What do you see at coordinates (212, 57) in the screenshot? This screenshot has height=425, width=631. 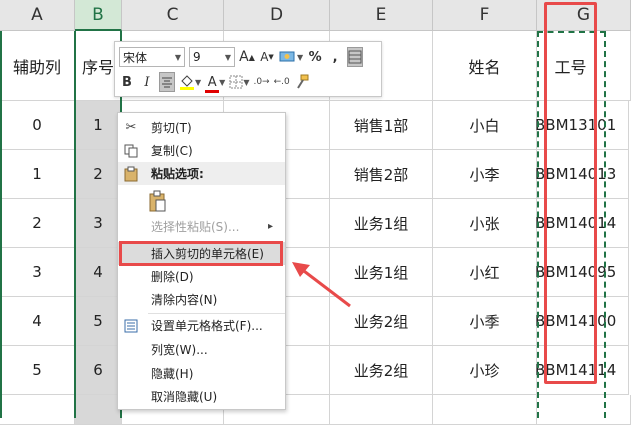 I see `font-size-combo: 9 ▼` at bounding box center [212, 57].